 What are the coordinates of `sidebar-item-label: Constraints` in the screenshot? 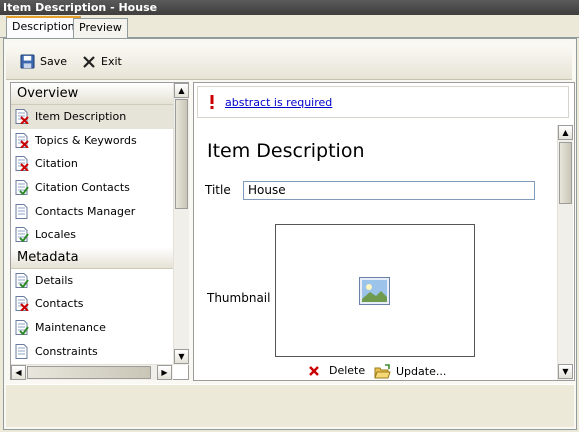 It's located at (66, 351).